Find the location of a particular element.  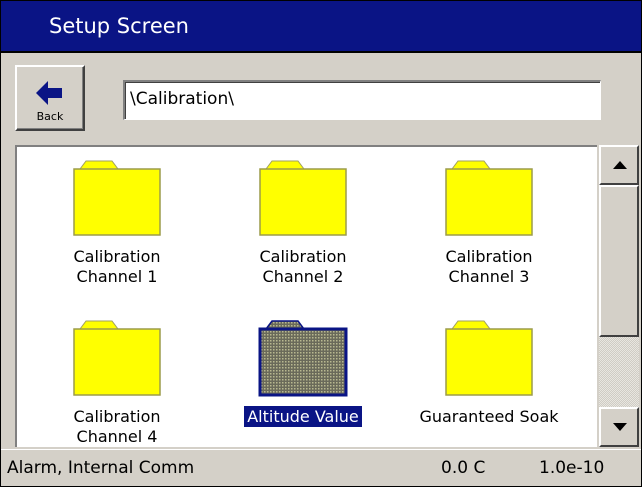

arrow-down-icon is located at coordinates (620, 427).